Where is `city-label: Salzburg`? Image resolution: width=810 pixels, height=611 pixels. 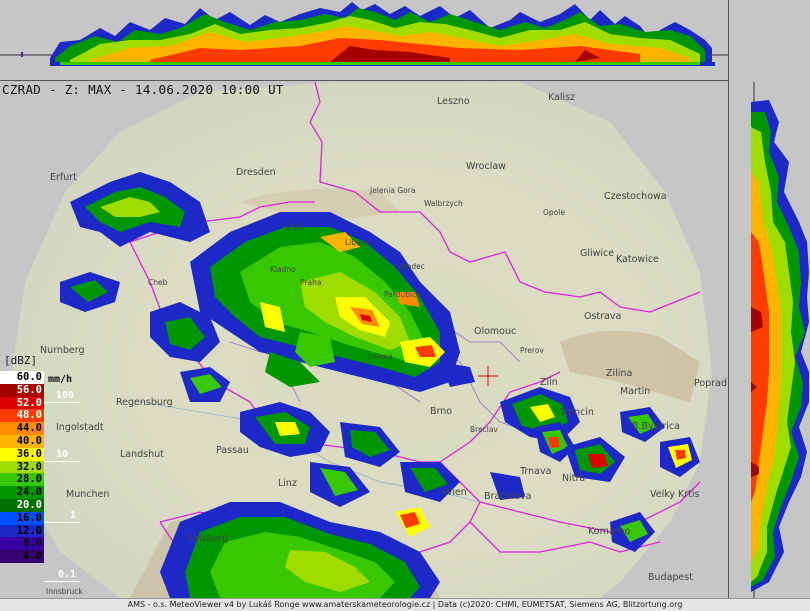
city-label: Salzburg is located at coordinates (208, 538).